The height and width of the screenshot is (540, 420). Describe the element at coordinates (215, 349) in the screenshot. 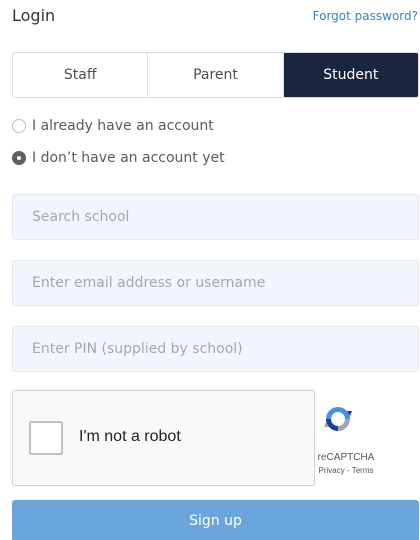

I see `pin-input` at that location.